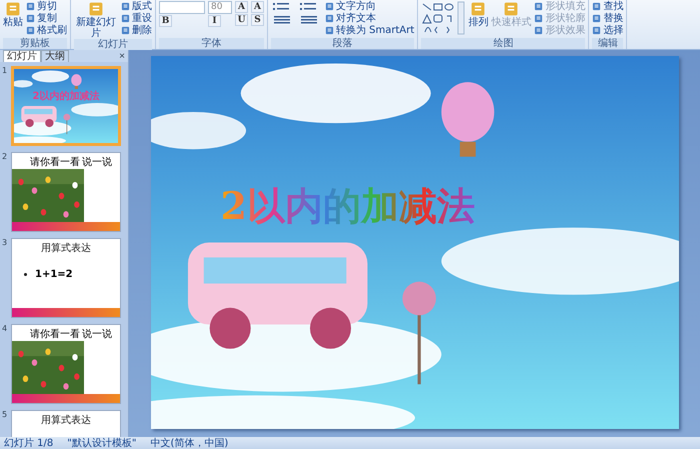 This screenshot has height=449, width=700. What do you see at coordinates (122, 56) in the screenshot?
I see `close-button: ×` at bounding box center [122, 56].